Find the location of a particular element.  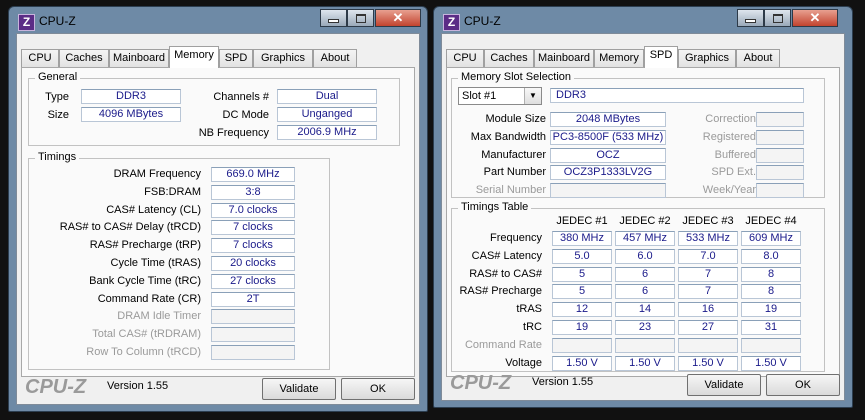

timing-row-label: Command Rate is located at coordinates (503, 344).